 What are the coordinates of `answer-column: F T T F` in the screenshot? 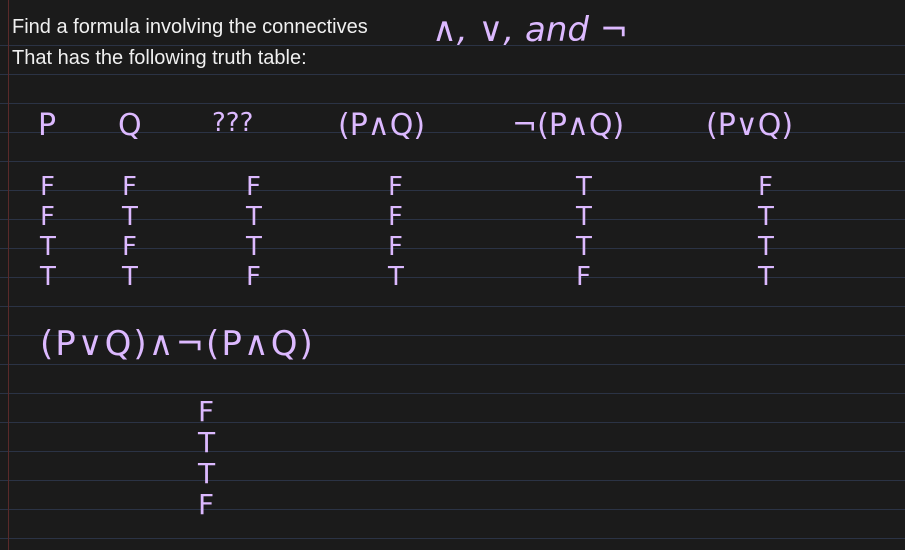 It's located at (206, 458).